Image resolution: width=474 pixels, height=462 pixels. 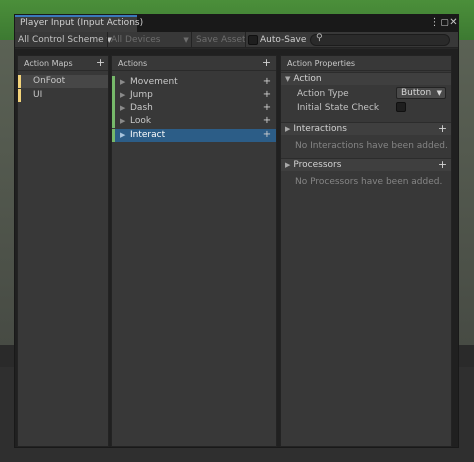 I want to click on action-label: Movement, so click(x=154, y=82).